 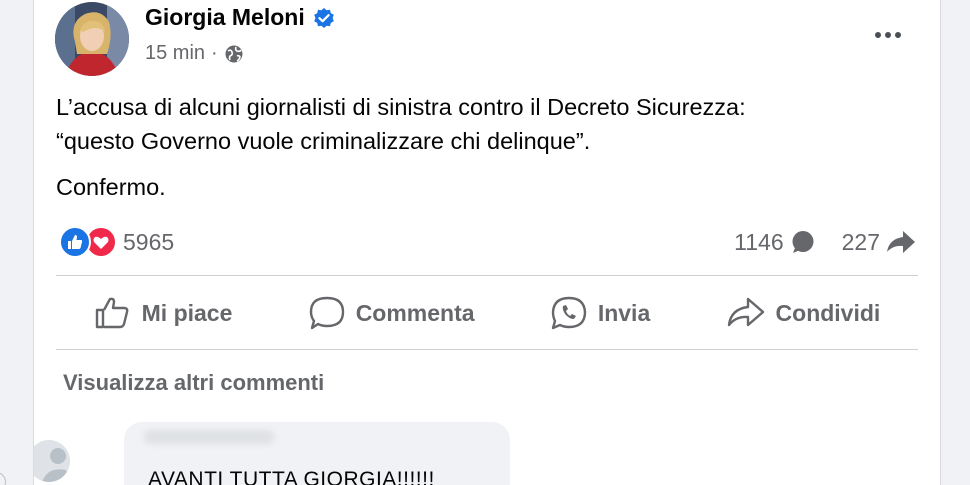 What do you see at coordinates (5, 242) in the screenshot?
I see `page-background-edge` at bounding box center [5, 242].